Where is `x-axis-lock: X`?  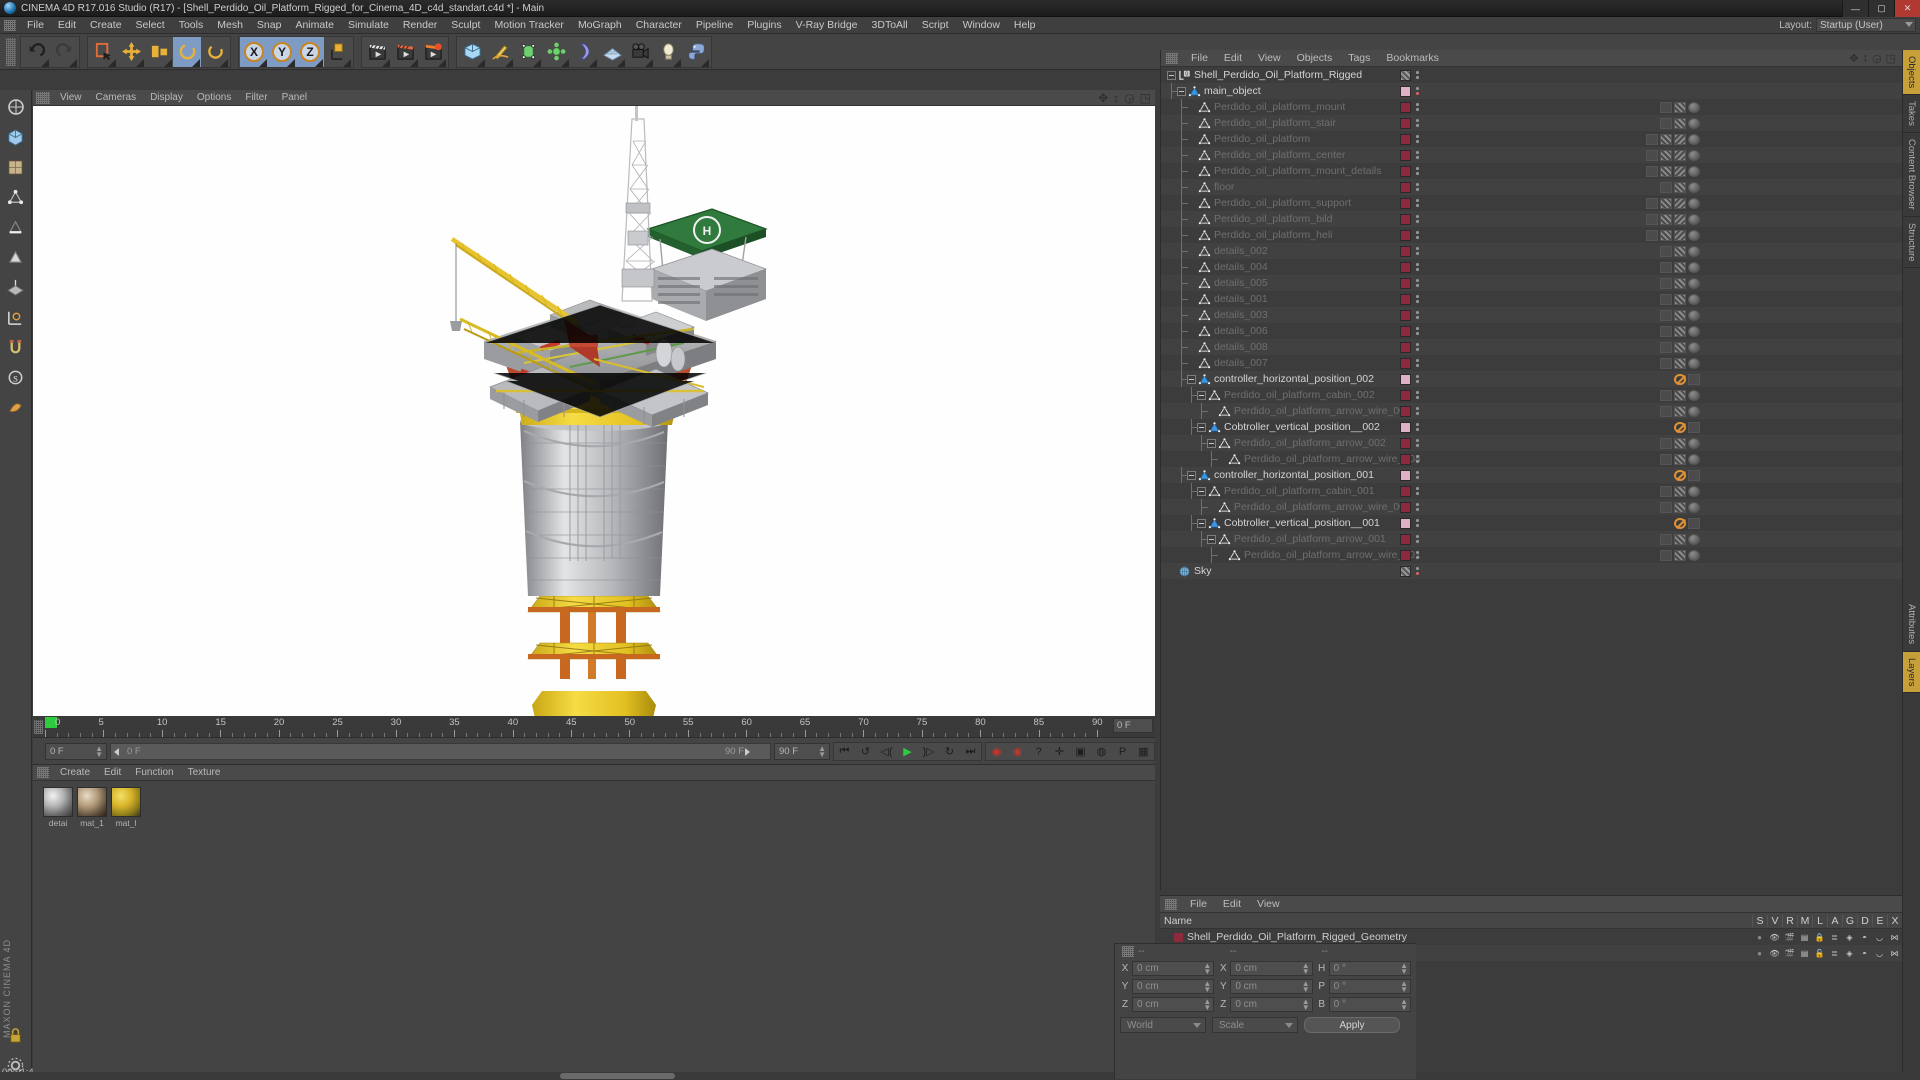
x-axis-lock: X is located at coordinates (254, 51).